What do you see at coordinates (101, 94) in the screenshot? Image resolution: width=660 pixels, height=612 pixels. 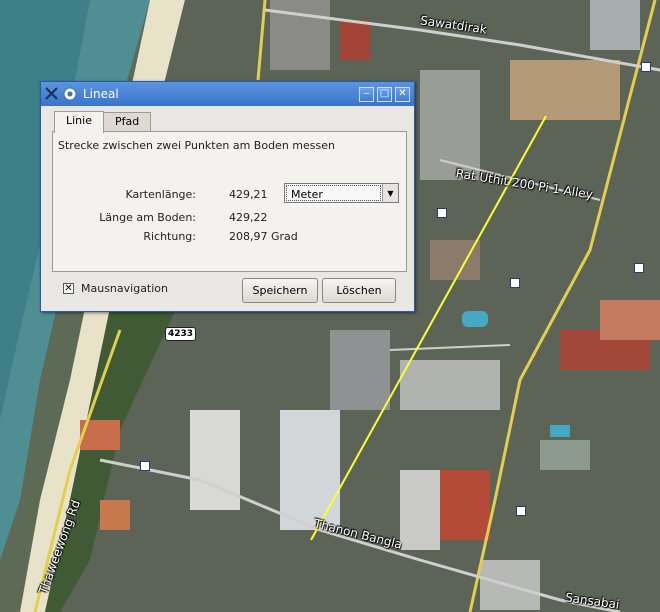 I see `window-title: Lineal` at bounding box center [101, 94].